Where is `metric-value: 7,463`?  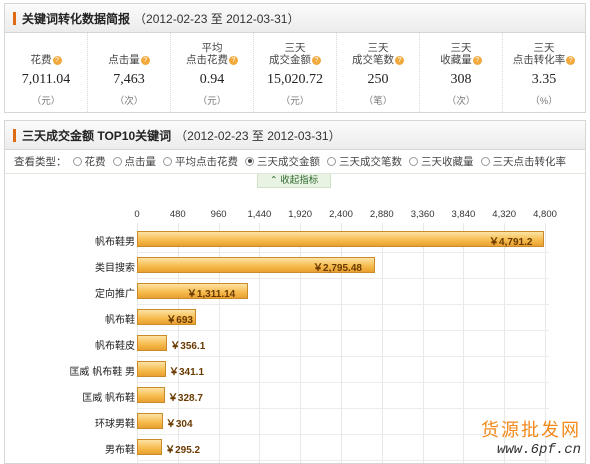
metric-value: 7,463 is located at coordinates (129, 79).